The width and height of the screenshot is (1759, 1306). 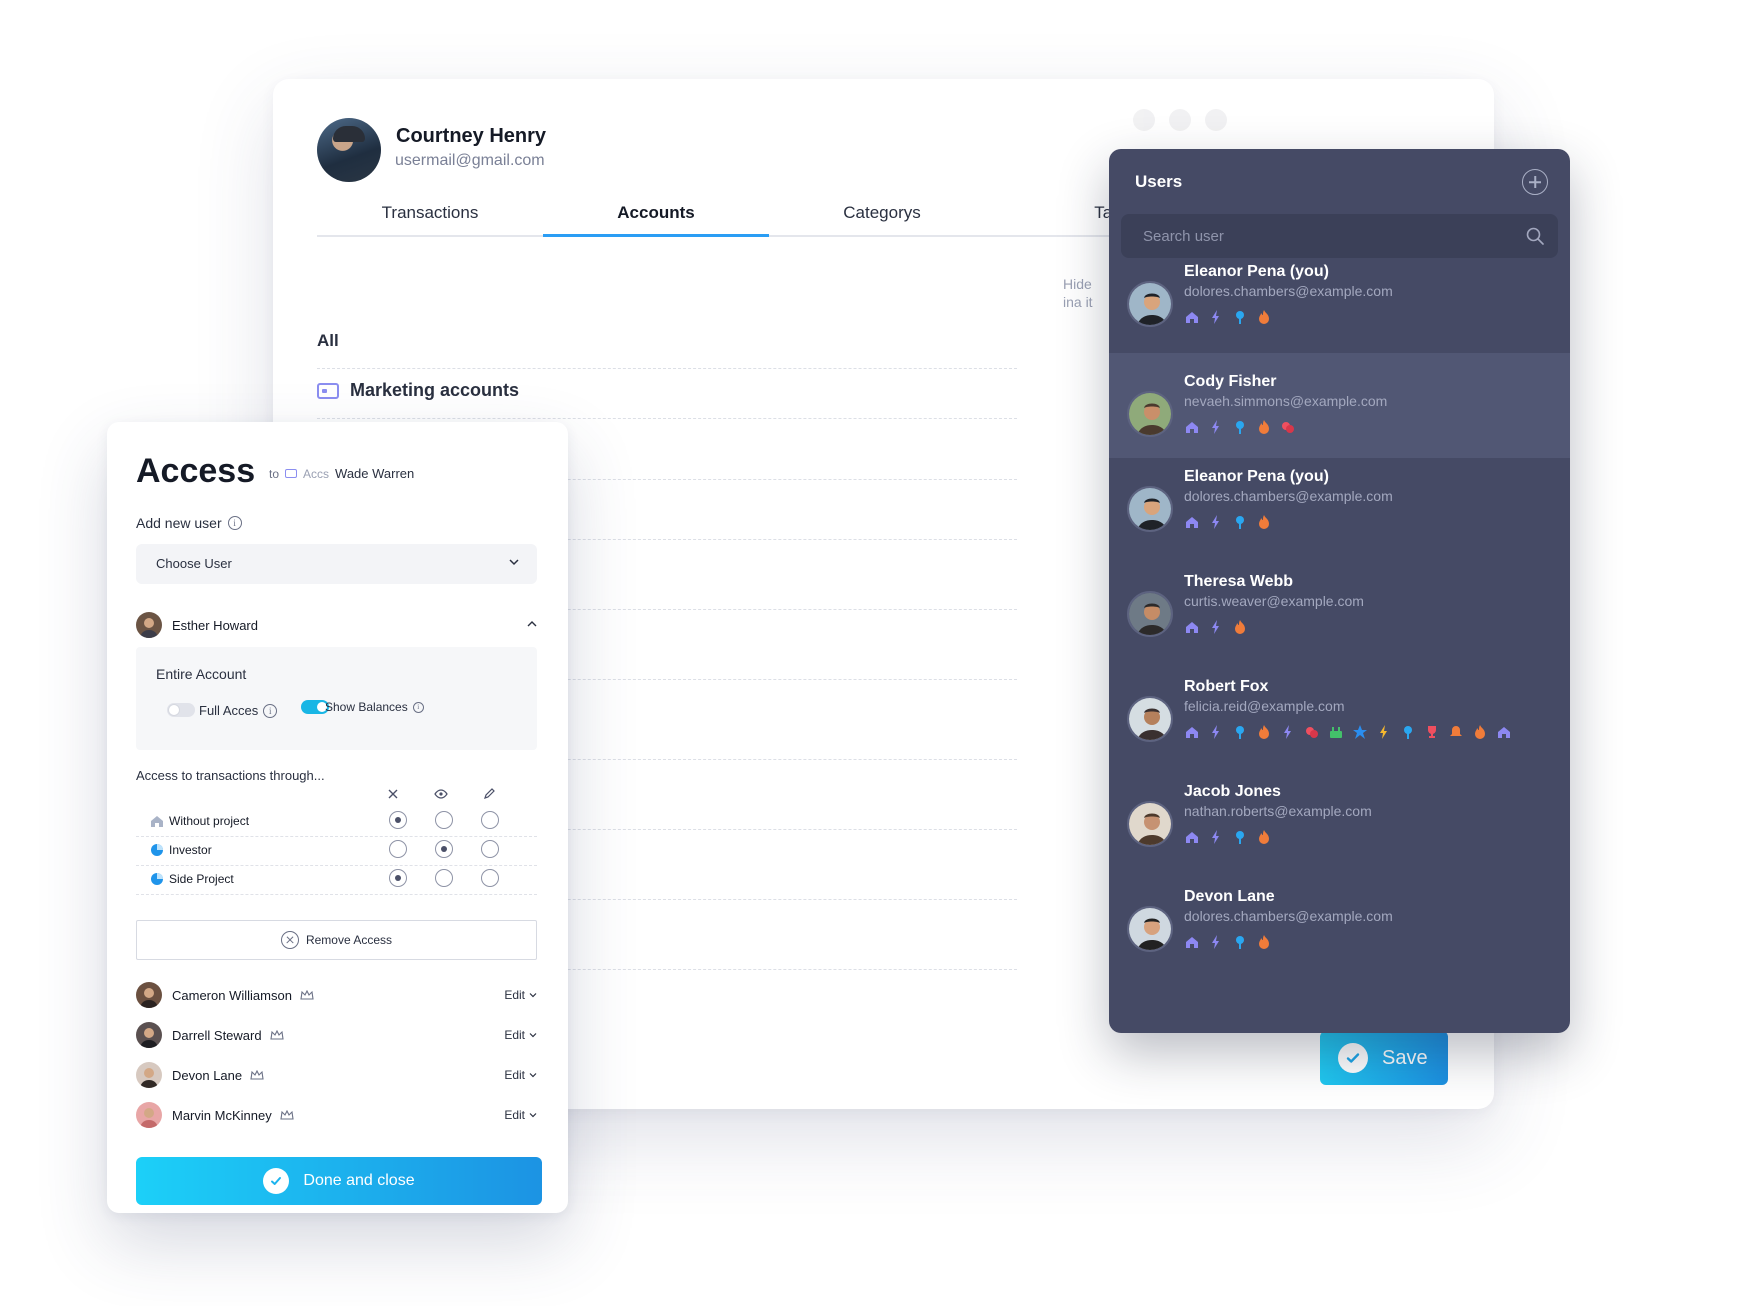 I want to click on permission-row: Without project, so click(x=336, y=821).